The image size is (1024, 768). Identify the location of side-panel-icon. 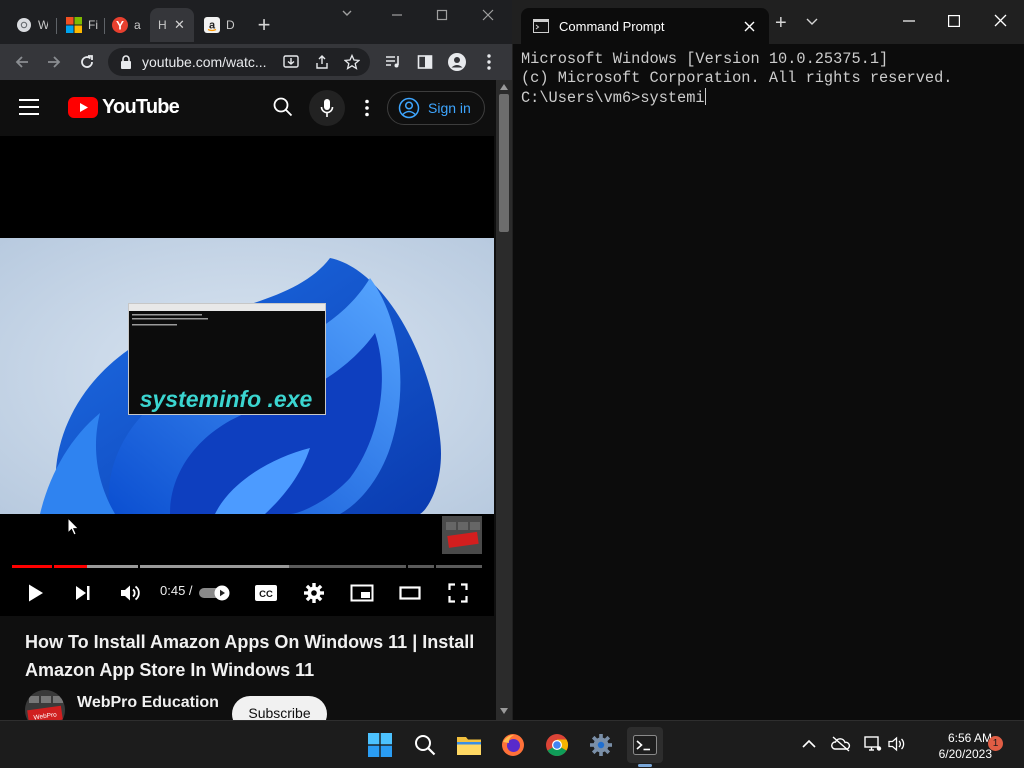
(425, 62).